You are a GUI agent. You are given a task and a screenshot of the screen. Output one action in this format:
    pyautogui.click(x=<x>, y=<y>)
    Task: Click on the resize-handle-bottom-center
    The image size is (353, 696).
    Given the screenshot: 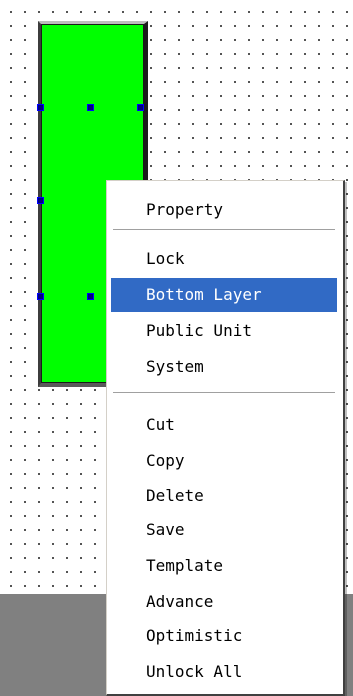 What is the action you would take?
    pyautogui.click(x=90, y=296)
    